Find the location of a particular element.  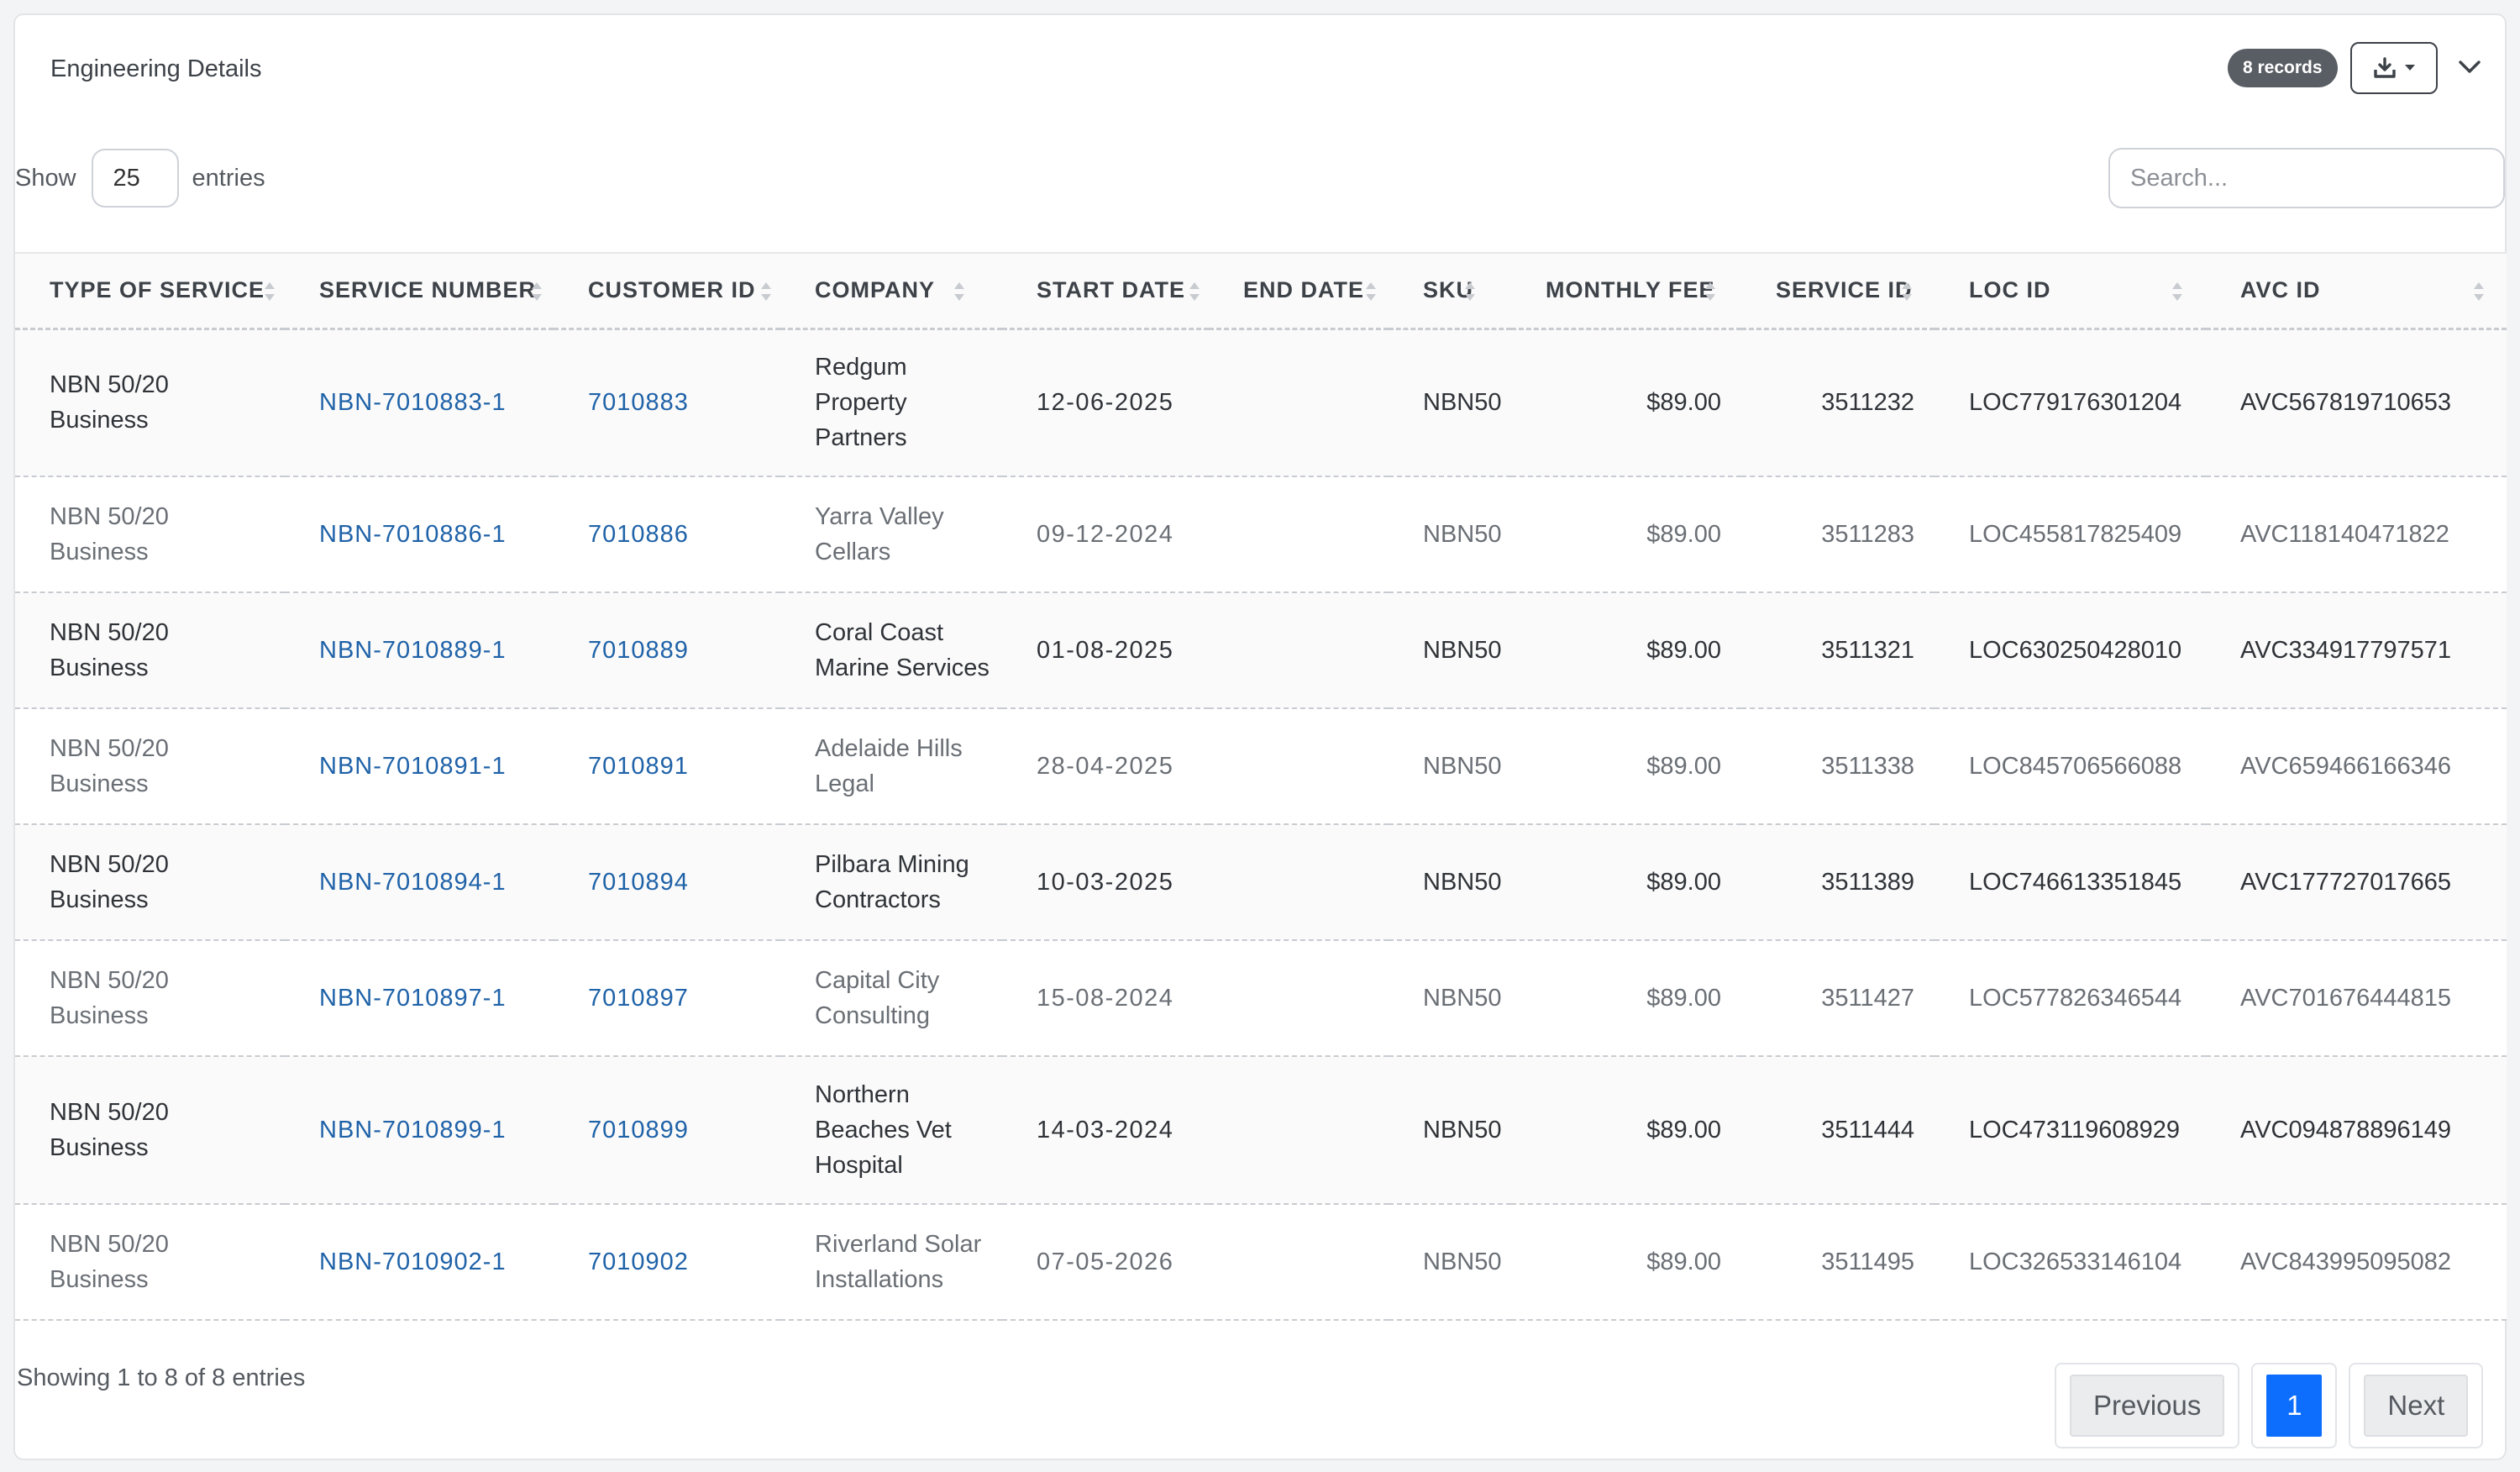

page-1-button: 1 is located at coordinates (2294, 1406).